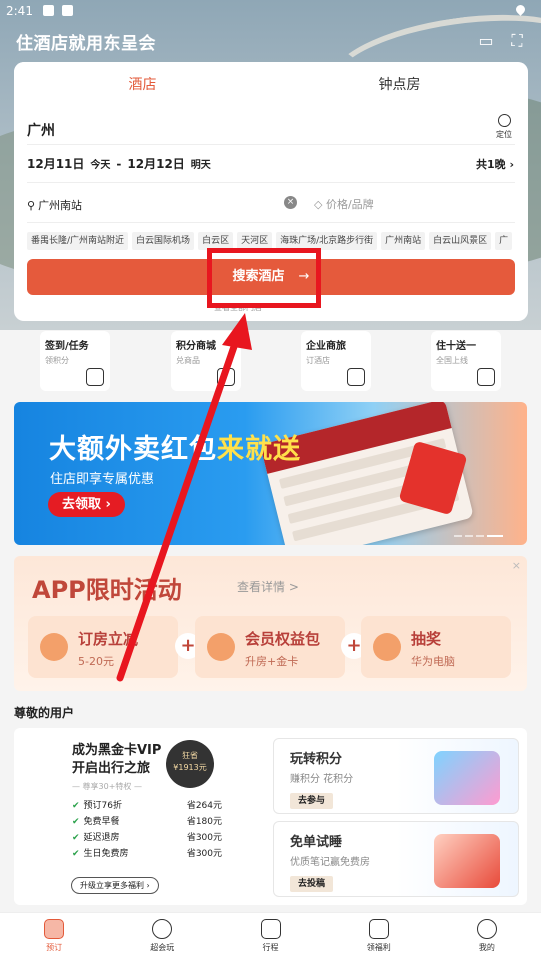 This screenshot has height=962, width=541. I want to click on phone-coupon-illustration, so click(467, 861).